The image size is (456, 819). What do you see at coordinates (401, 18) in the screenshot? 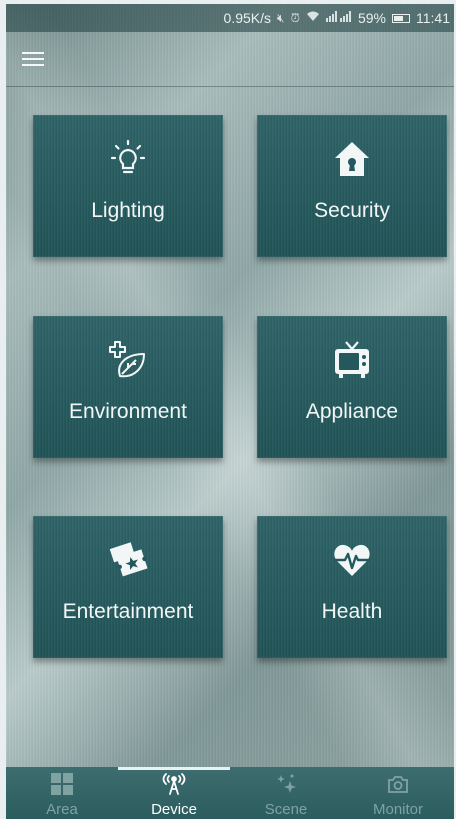
I see `battery-icon` at bounding box center [401, 18].